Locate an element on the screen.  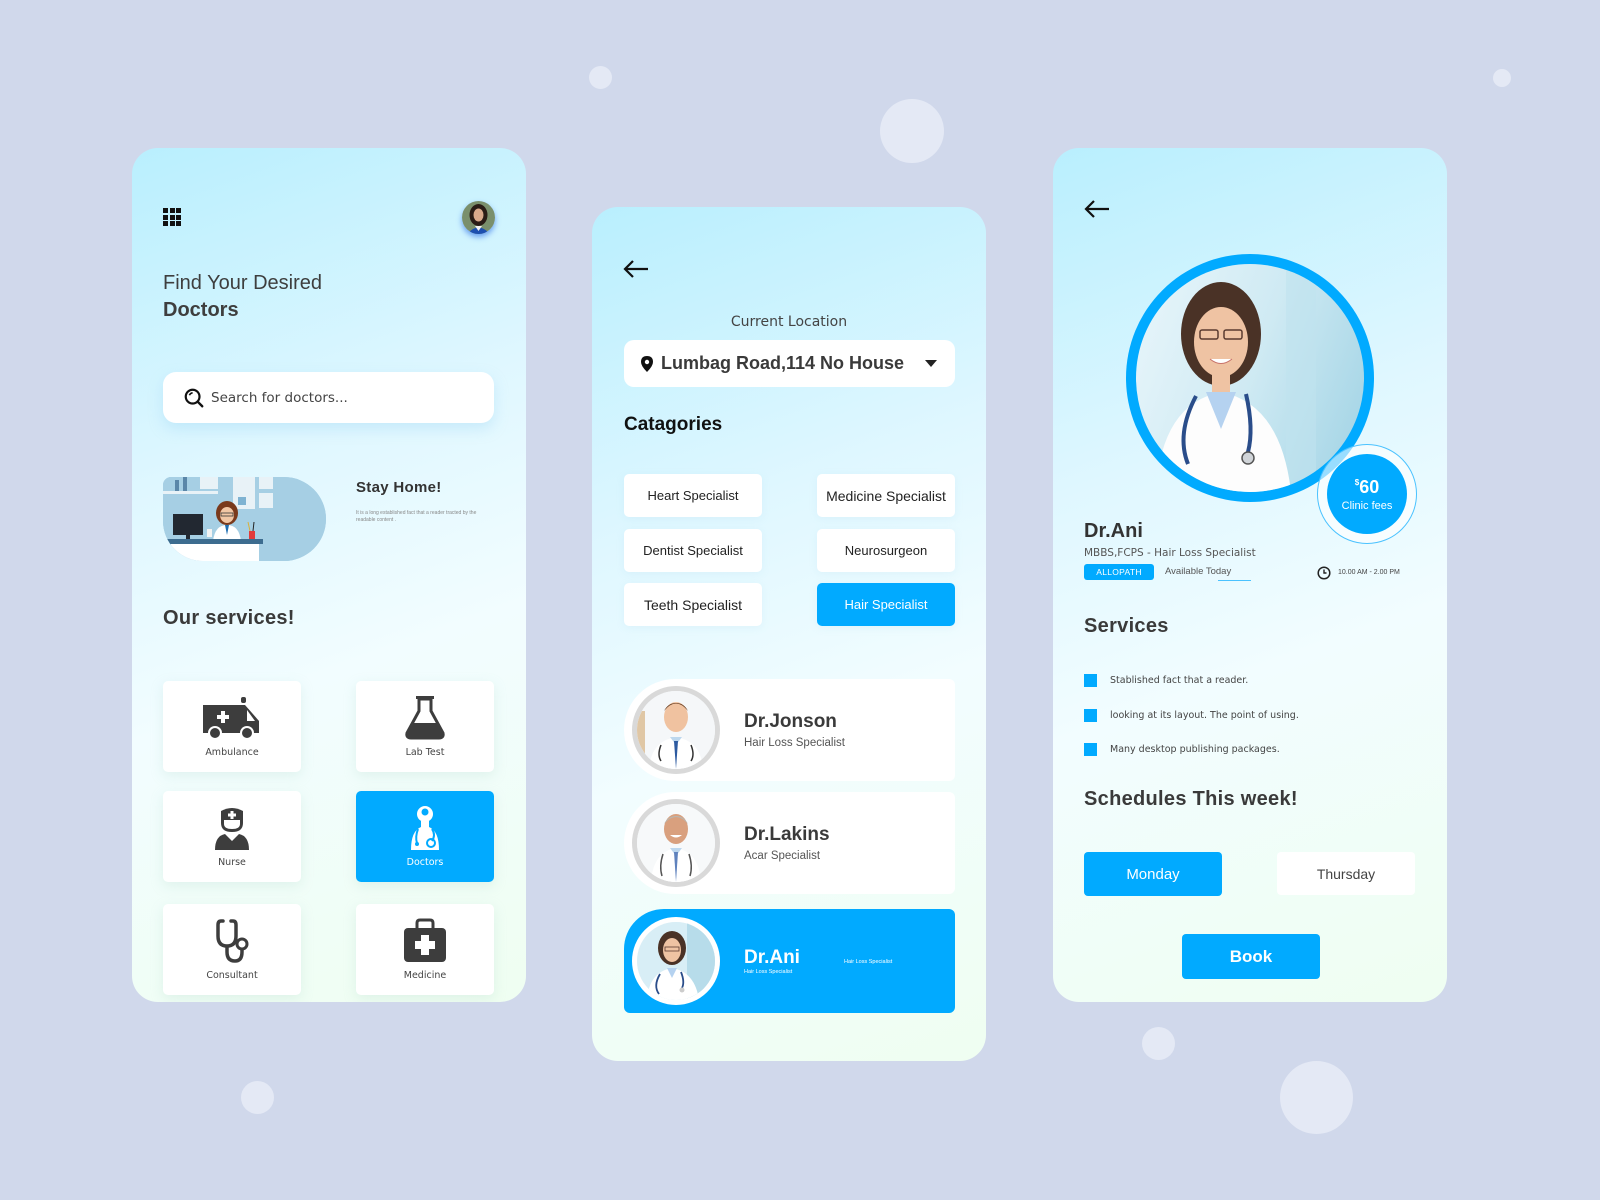
chevron-down-icon is located at coordinates (931, 363).